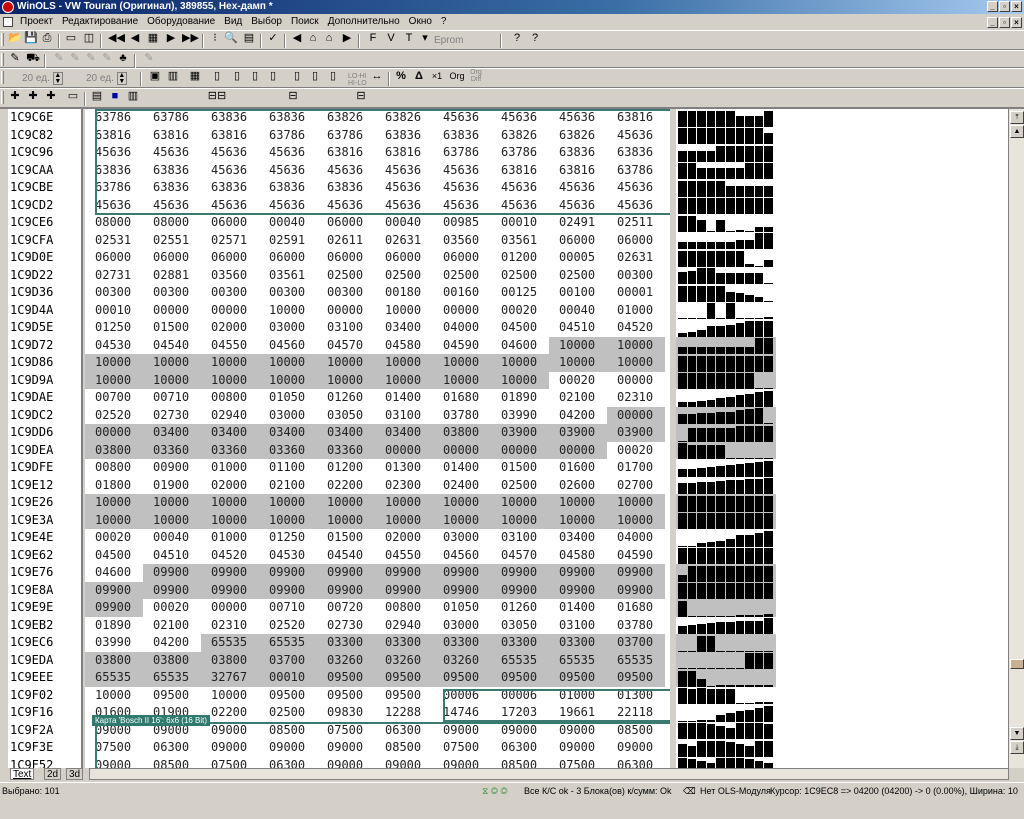 The width and height of the screenshot is (1024, 819). I want to click on project-icon: ⌂, so click(313, 38).